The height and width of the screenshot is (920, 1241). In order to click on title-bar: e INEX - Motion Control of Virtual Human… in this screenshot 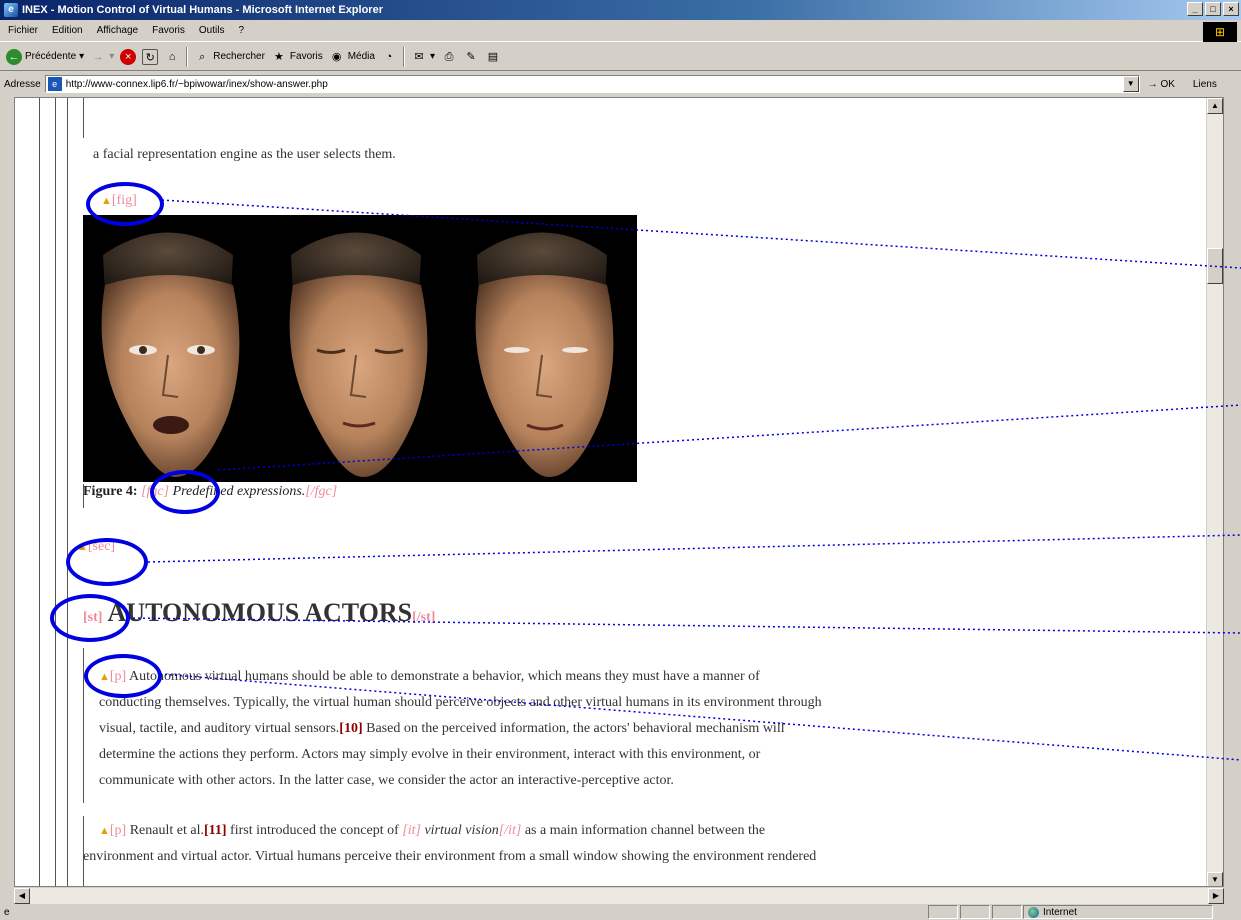, I will do `click(620, 10)`.